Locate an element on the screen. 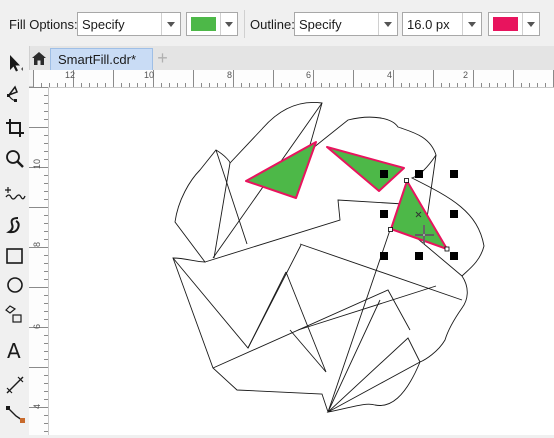 This screenshot has height=438, width=554. home-icon is located at coordinates (39, 58).